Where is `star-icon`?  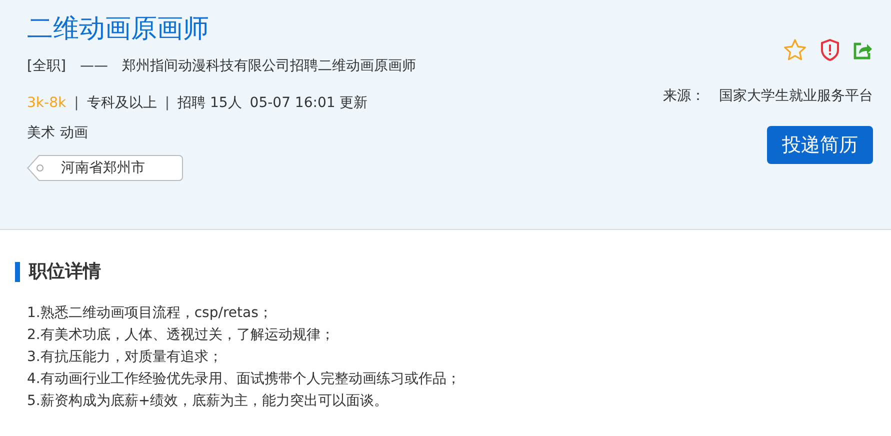
star-icon is located at coordinates (795, 50).